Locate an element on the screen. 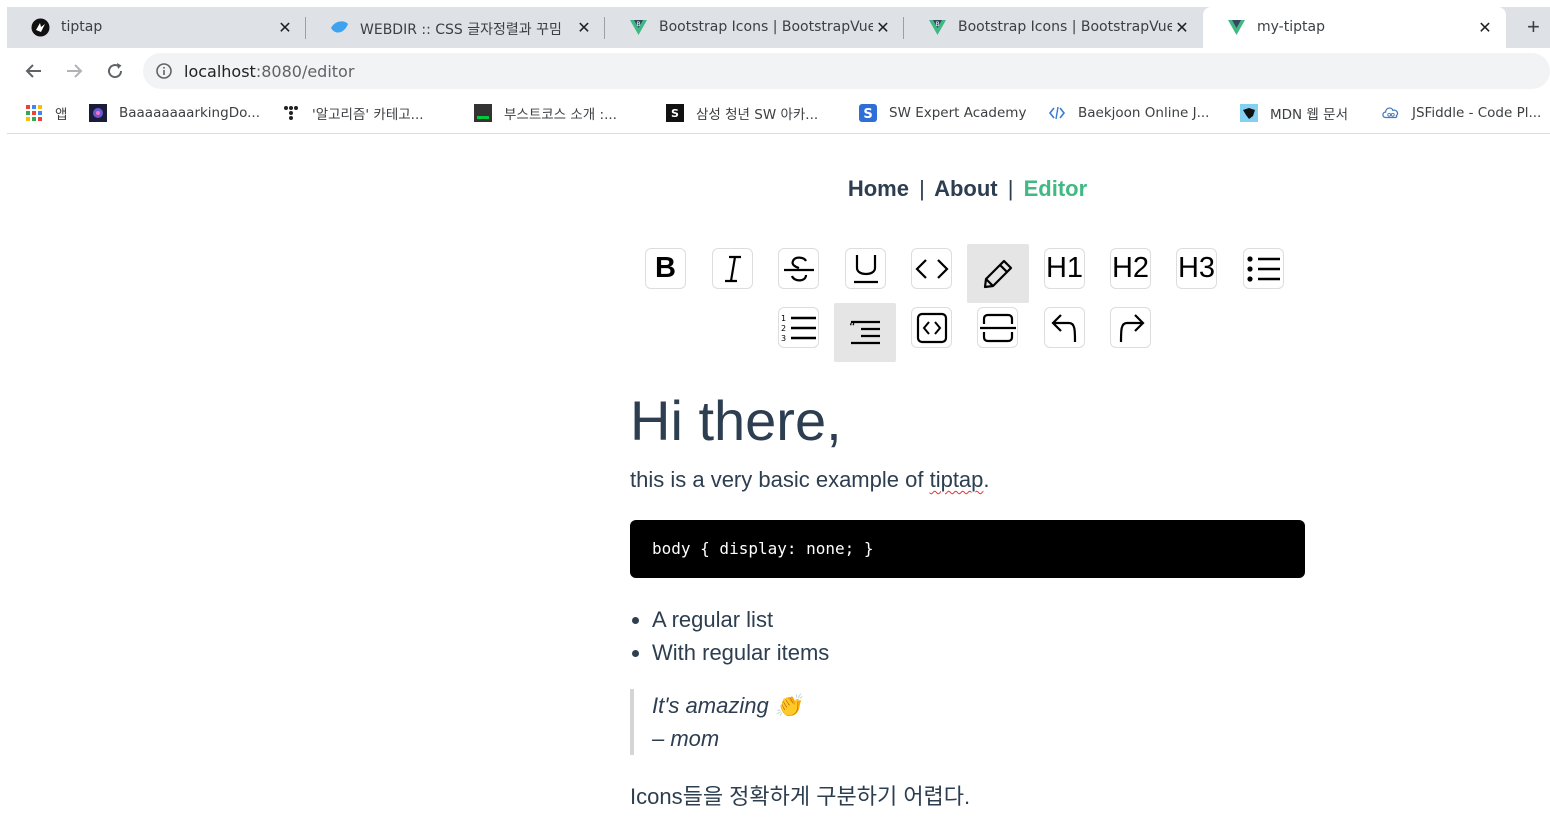 This screenshot has height=838, width=1550. code-block-button is located at coordinates (931, 327).